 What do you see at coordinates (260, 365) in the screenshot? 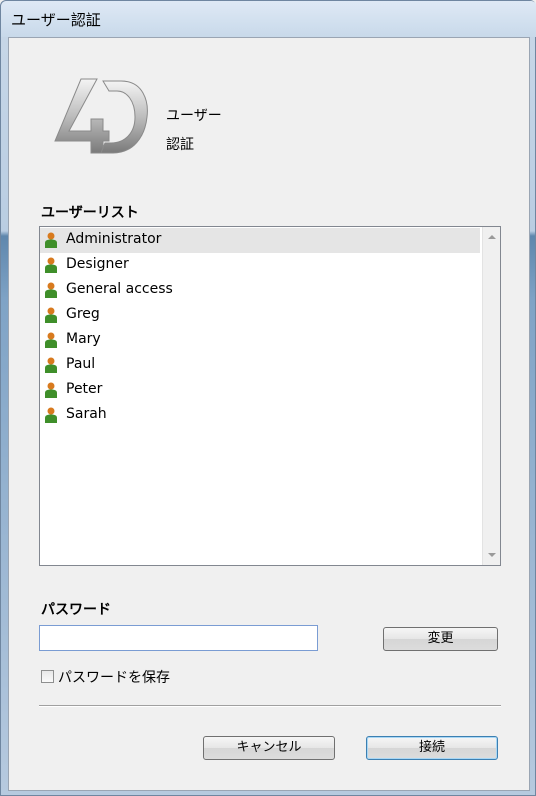
I see `list-item: Paul` at bounding box center [260, 365].